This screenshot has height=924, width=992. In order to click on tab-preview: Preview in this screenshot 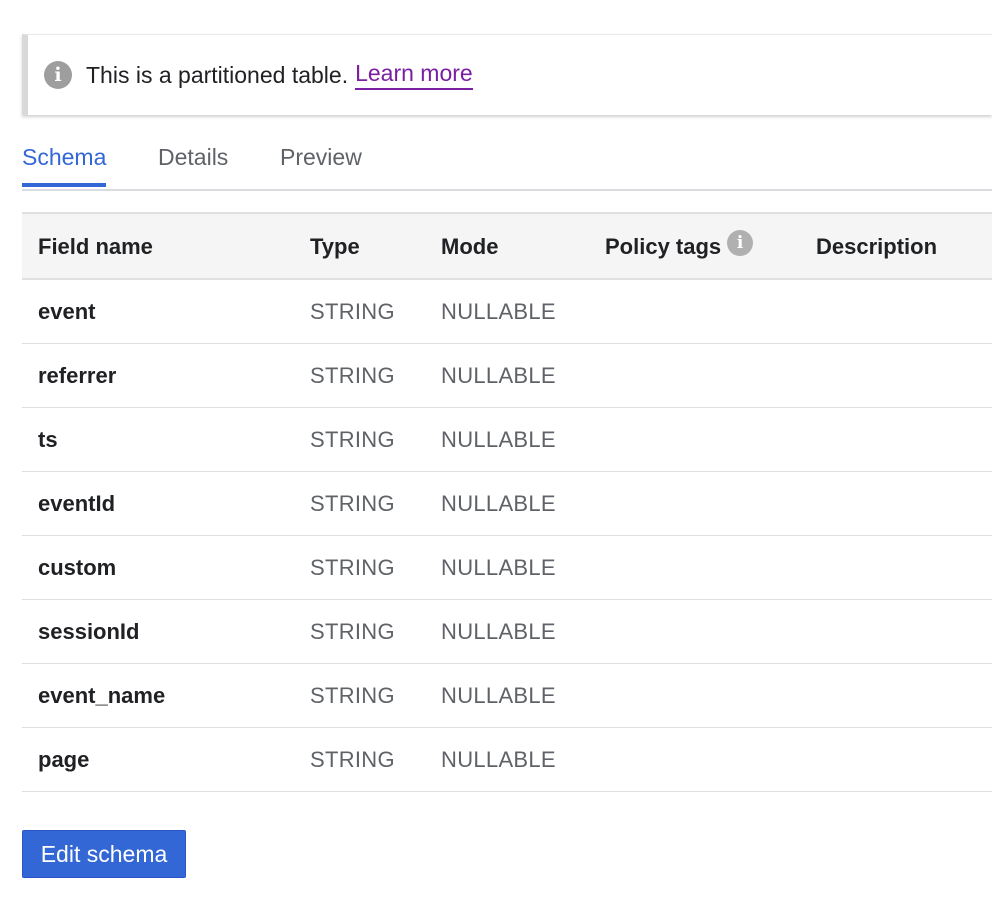, I will do `click(321, 163)`.